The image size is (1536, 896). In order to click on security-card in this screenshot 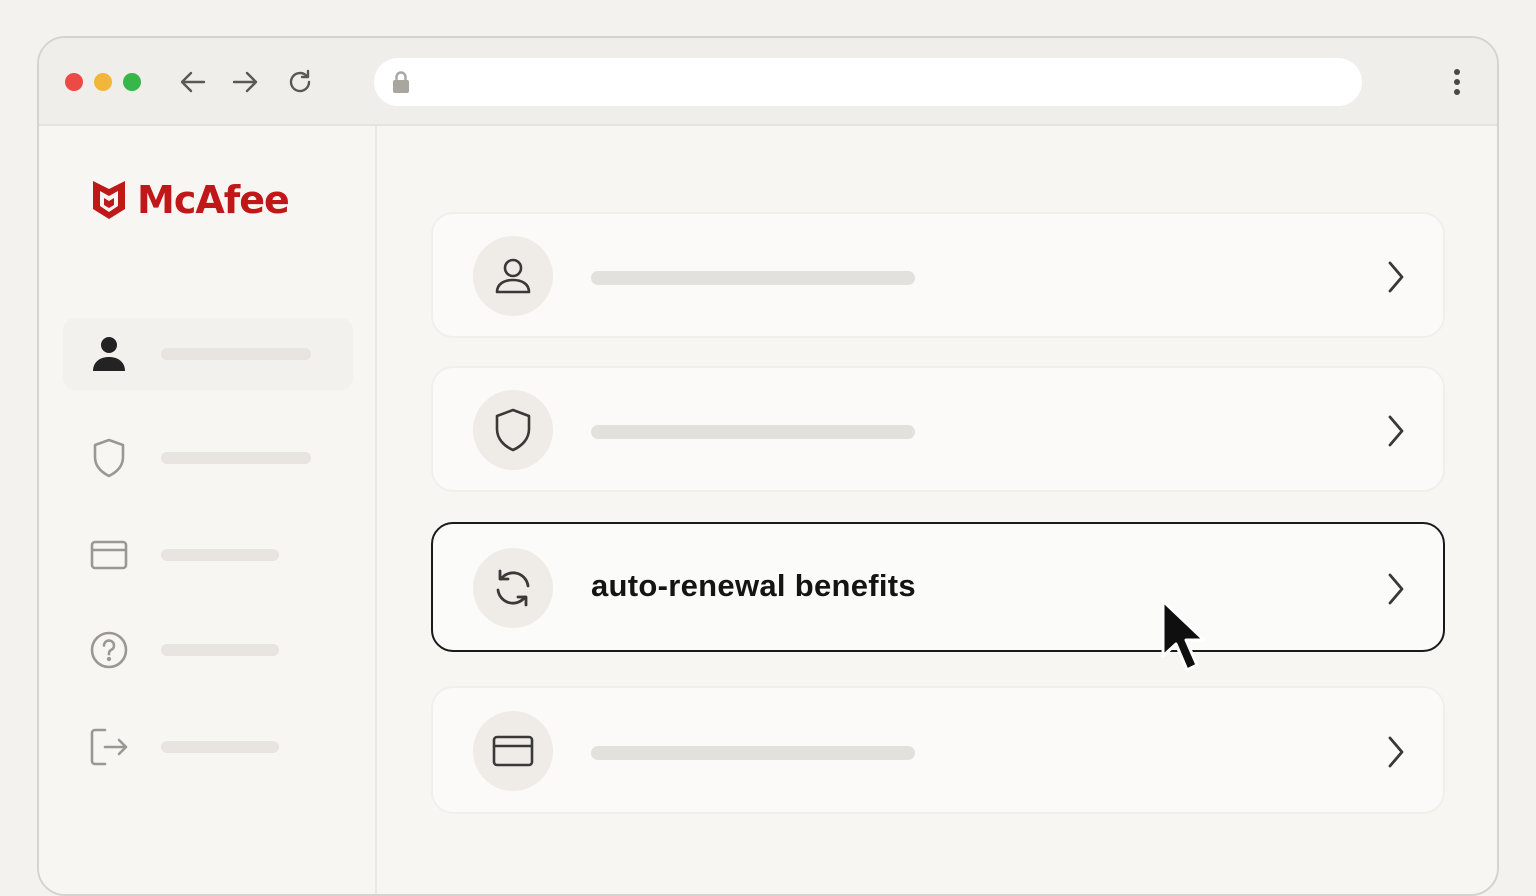, I will do `click(938, 429)`.